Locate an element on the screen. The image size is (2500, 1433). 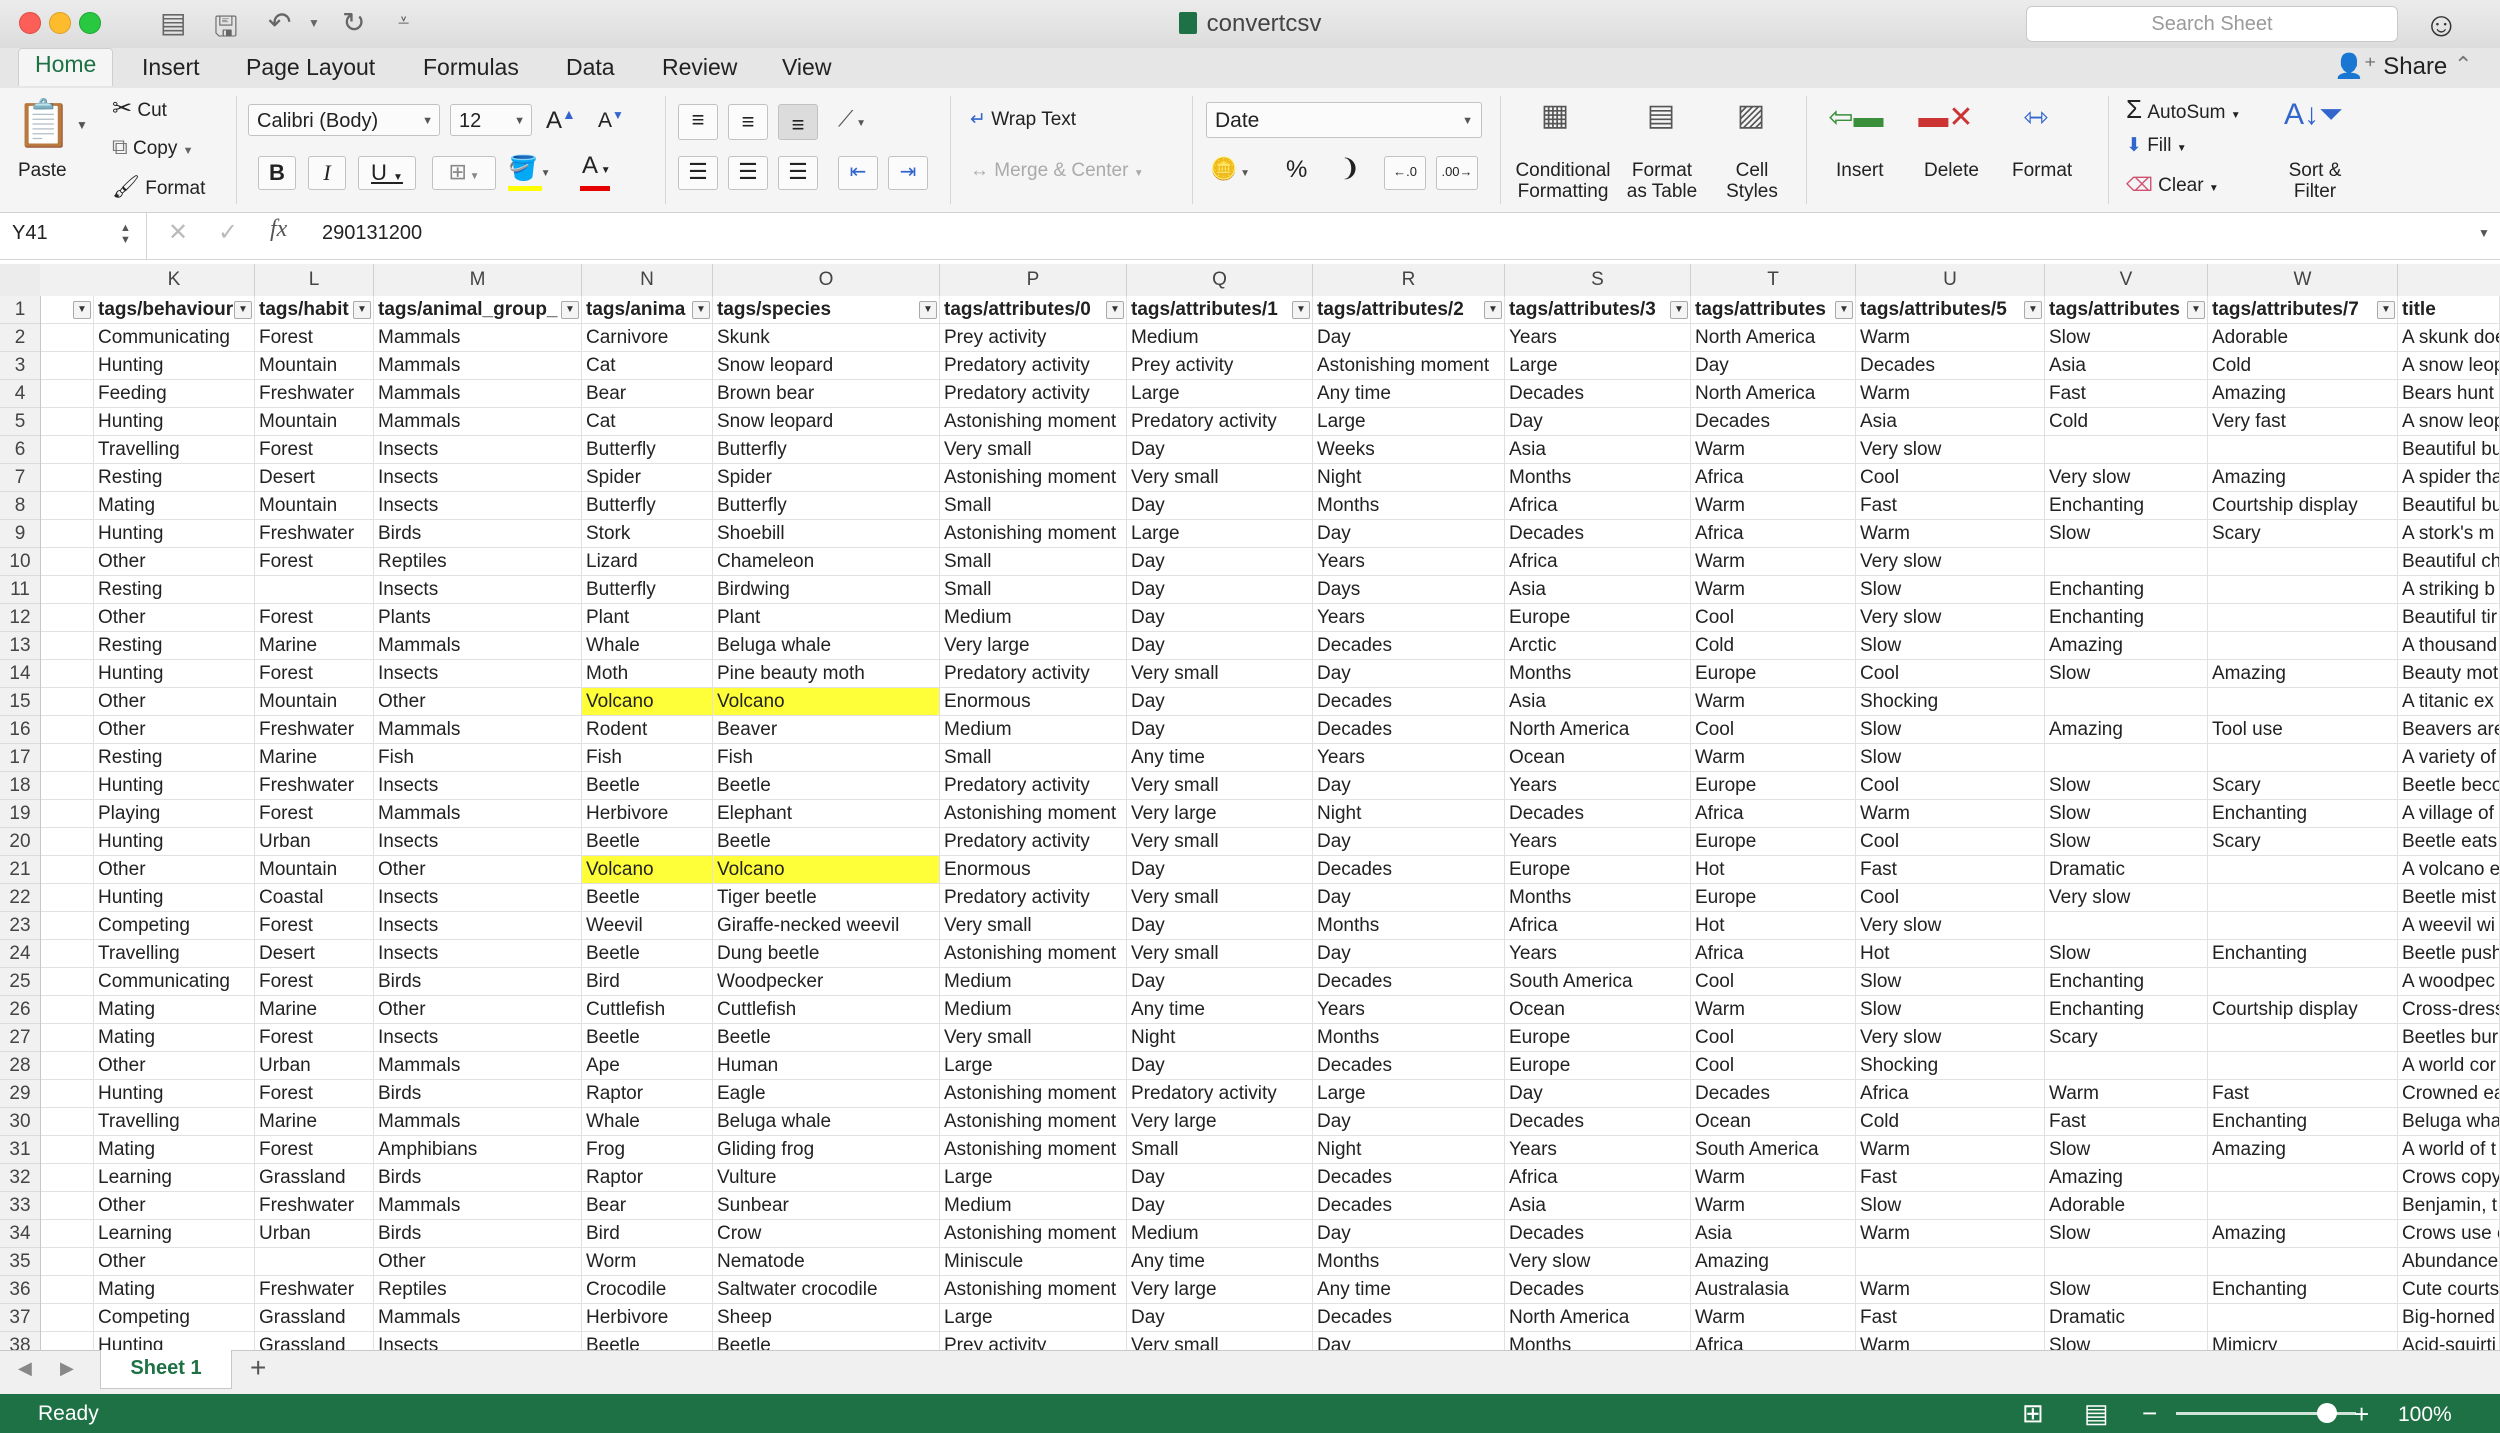
format-as-table-button: Format as Table is located at coordinates (1662, 181).